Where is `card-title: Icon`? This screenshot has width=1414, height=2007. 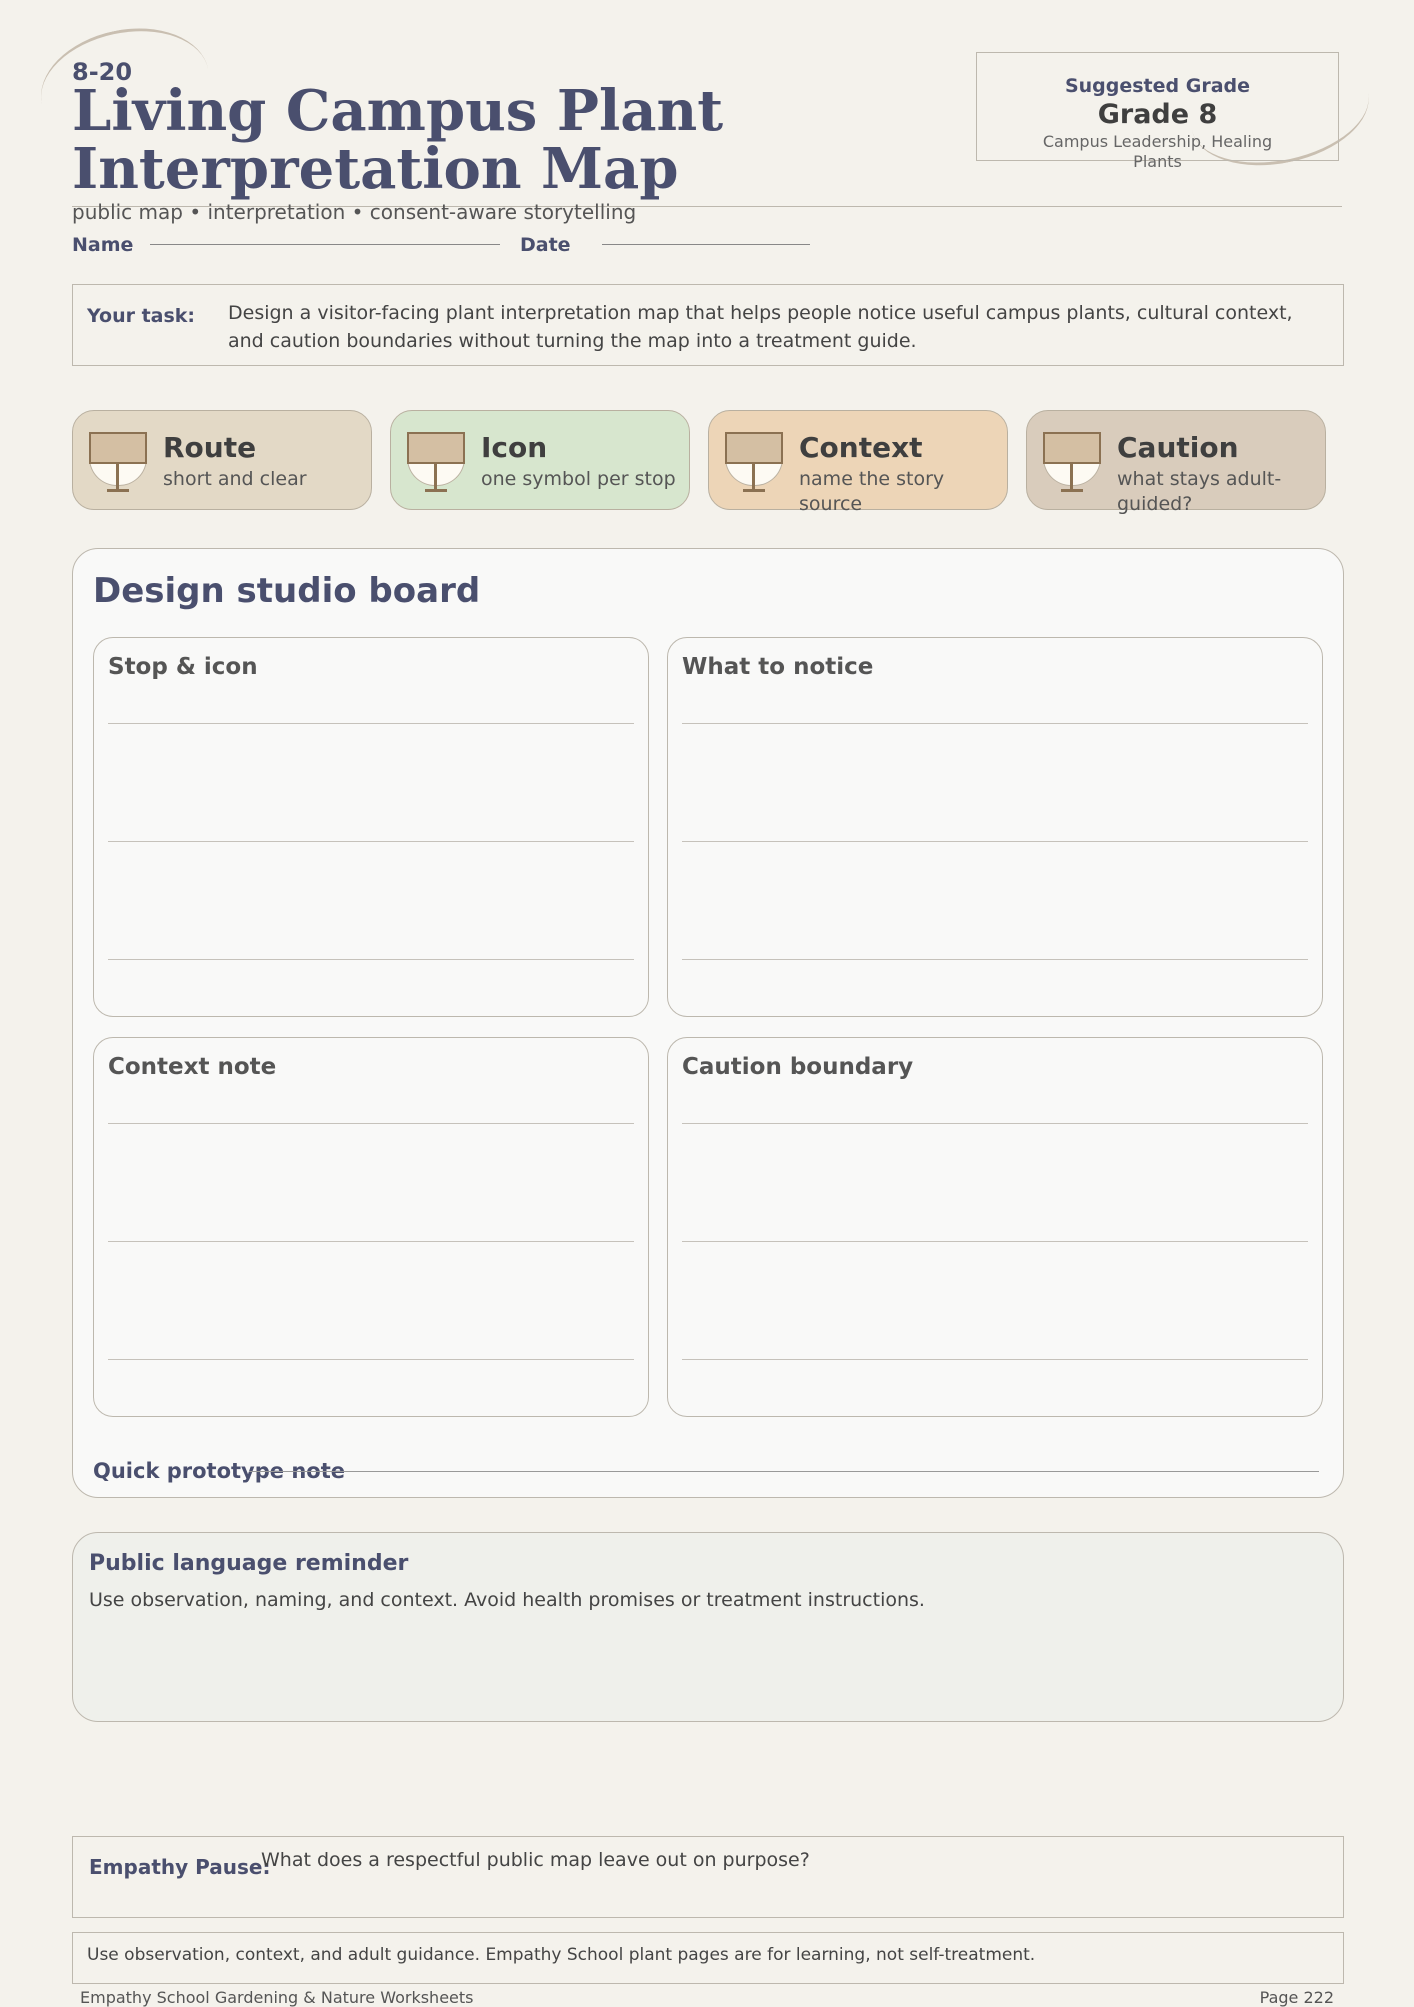
card-title: Icon is located at coordinates (514, 447).